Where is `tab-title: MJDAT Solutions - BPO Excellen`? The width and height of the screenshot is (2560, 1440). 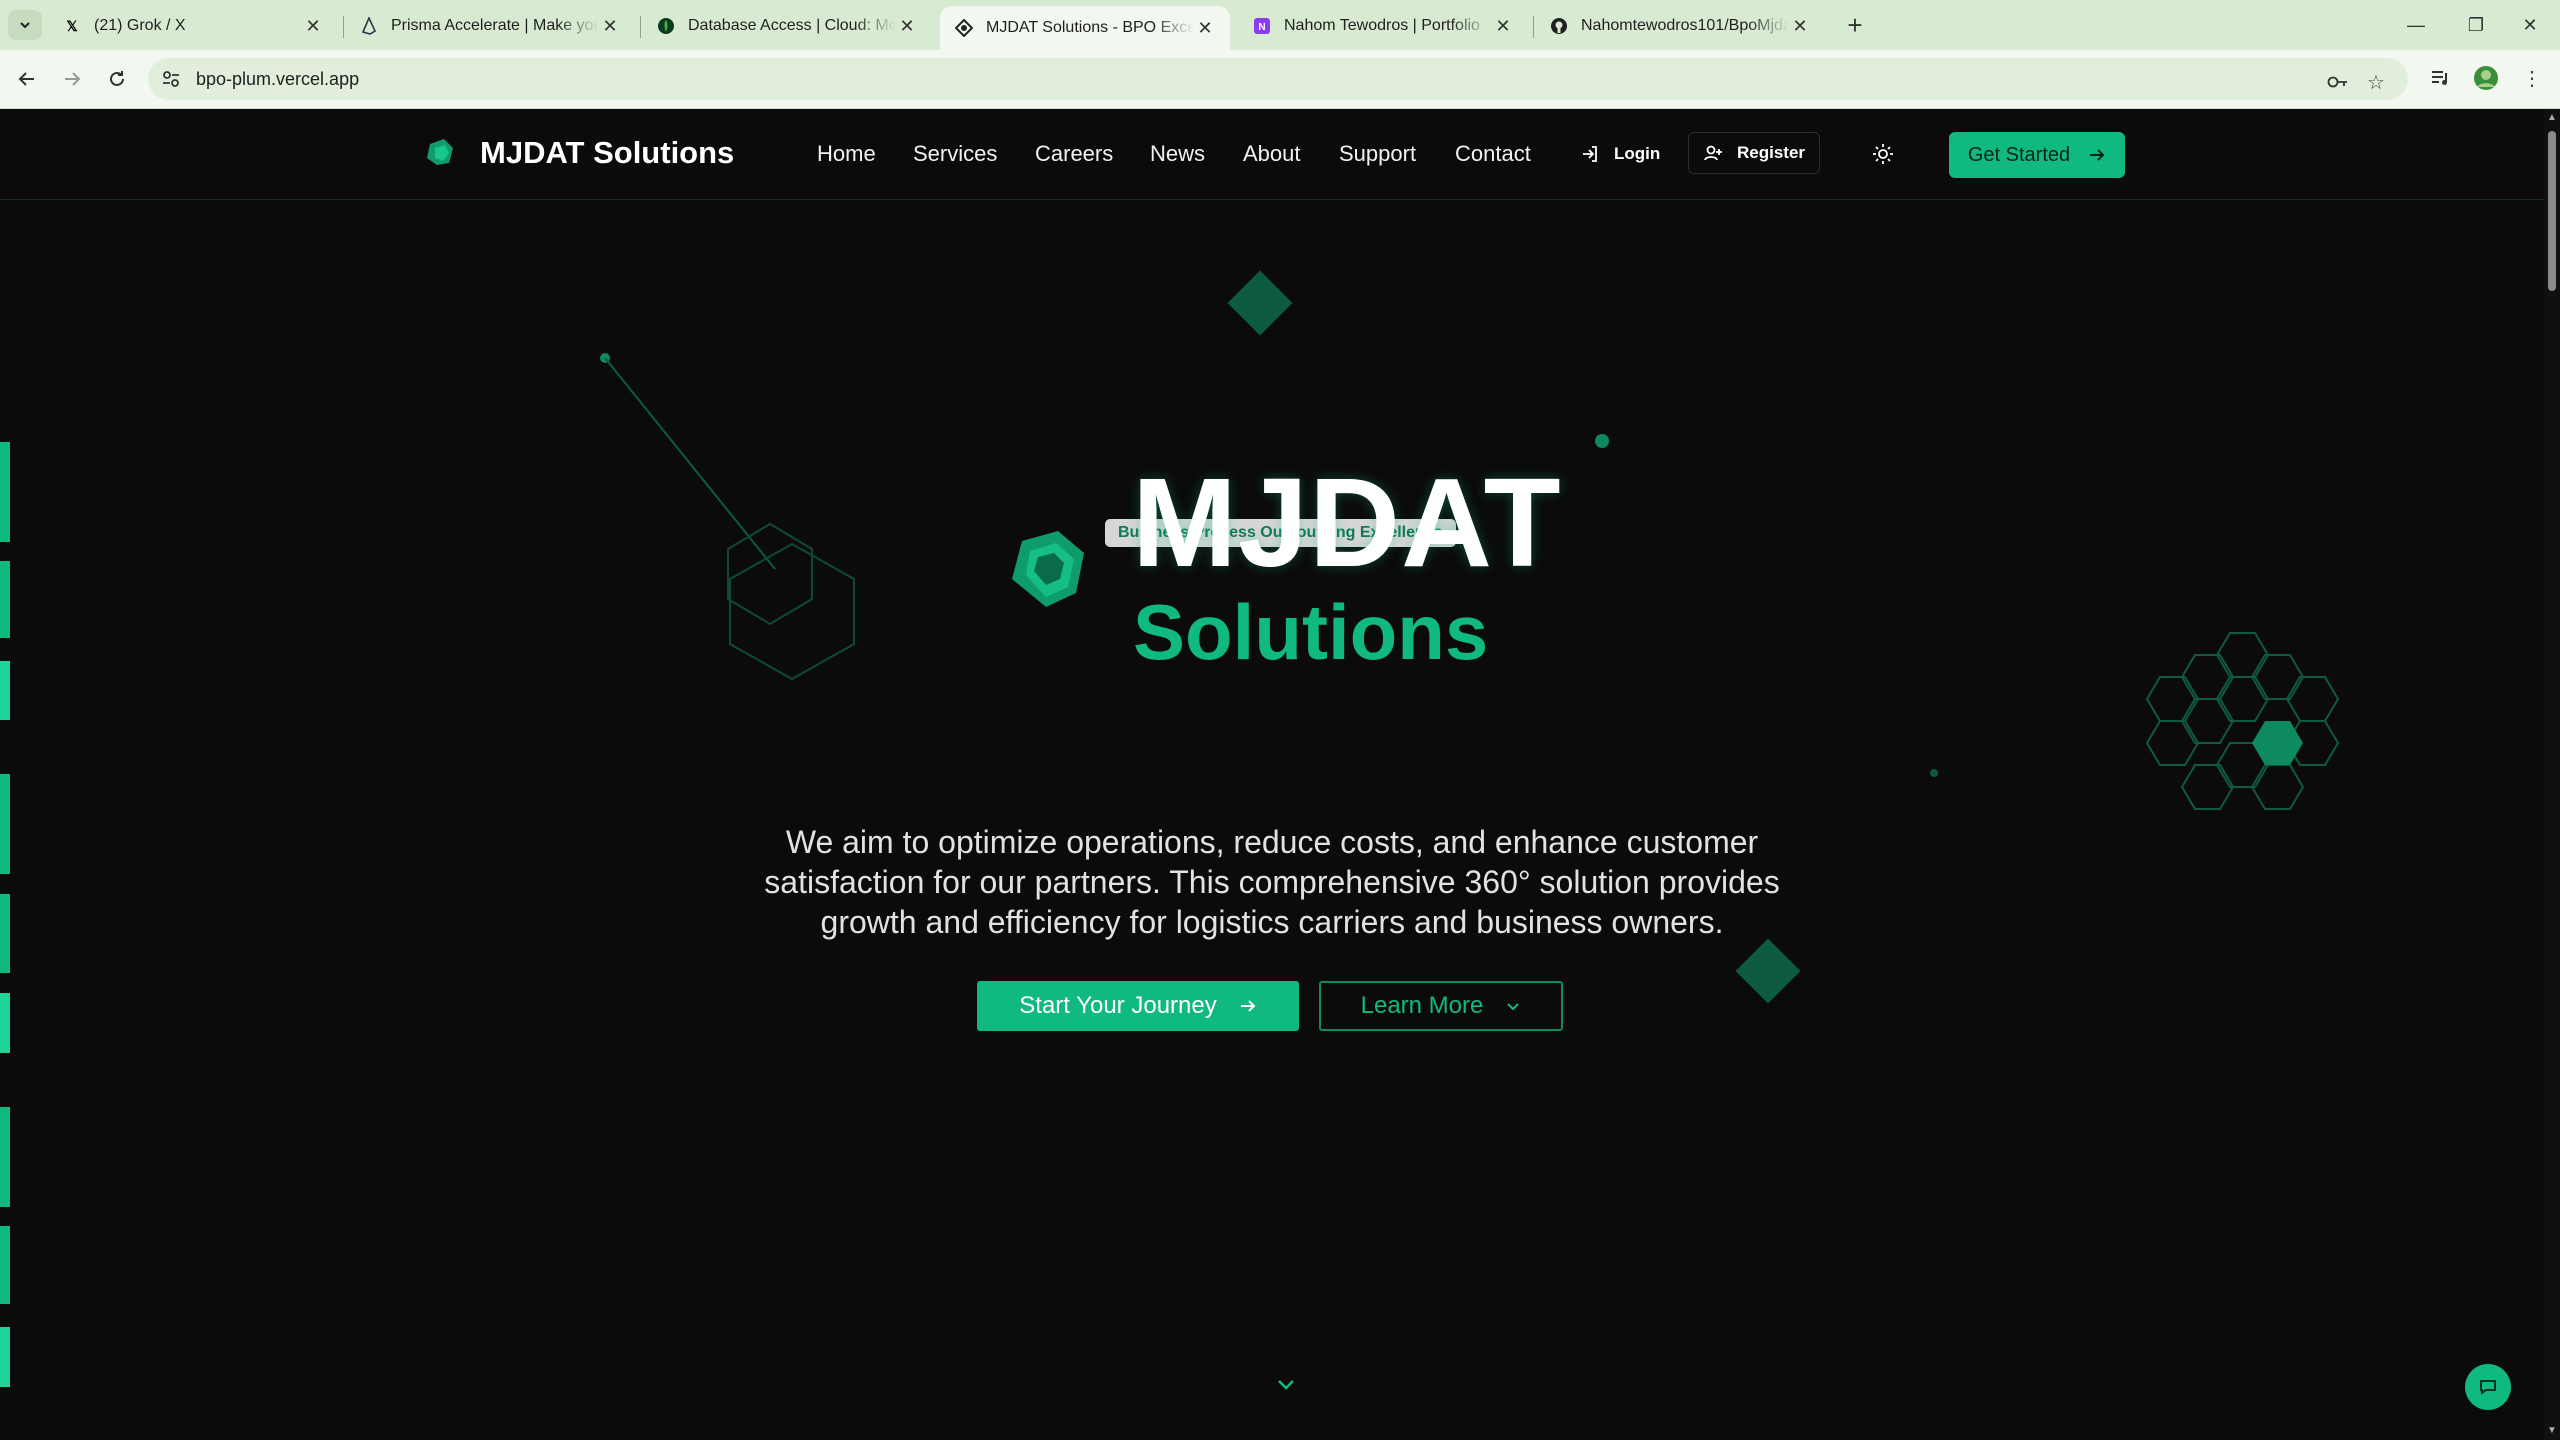 tab-title: MJDAT Solutions - BPO Excellen is located at coordinates (1090, 27).